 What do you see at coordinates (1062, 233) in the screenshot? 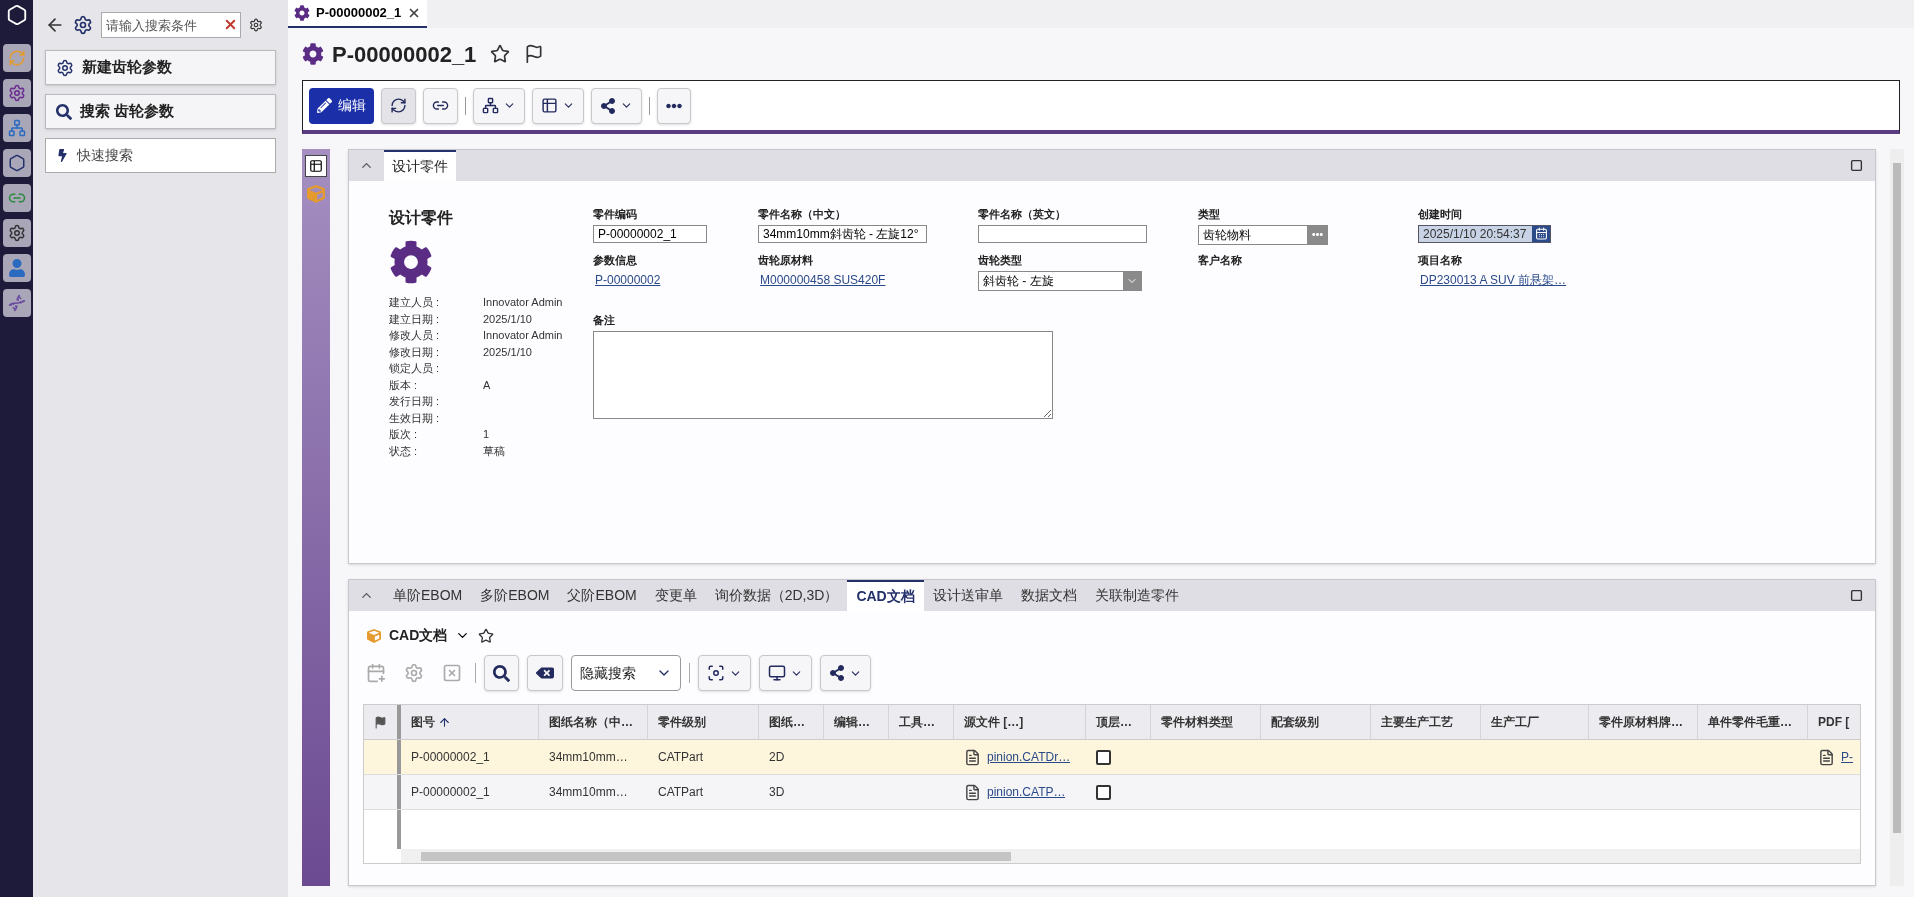
I see `text-field` at bounding box center [1062, 233].